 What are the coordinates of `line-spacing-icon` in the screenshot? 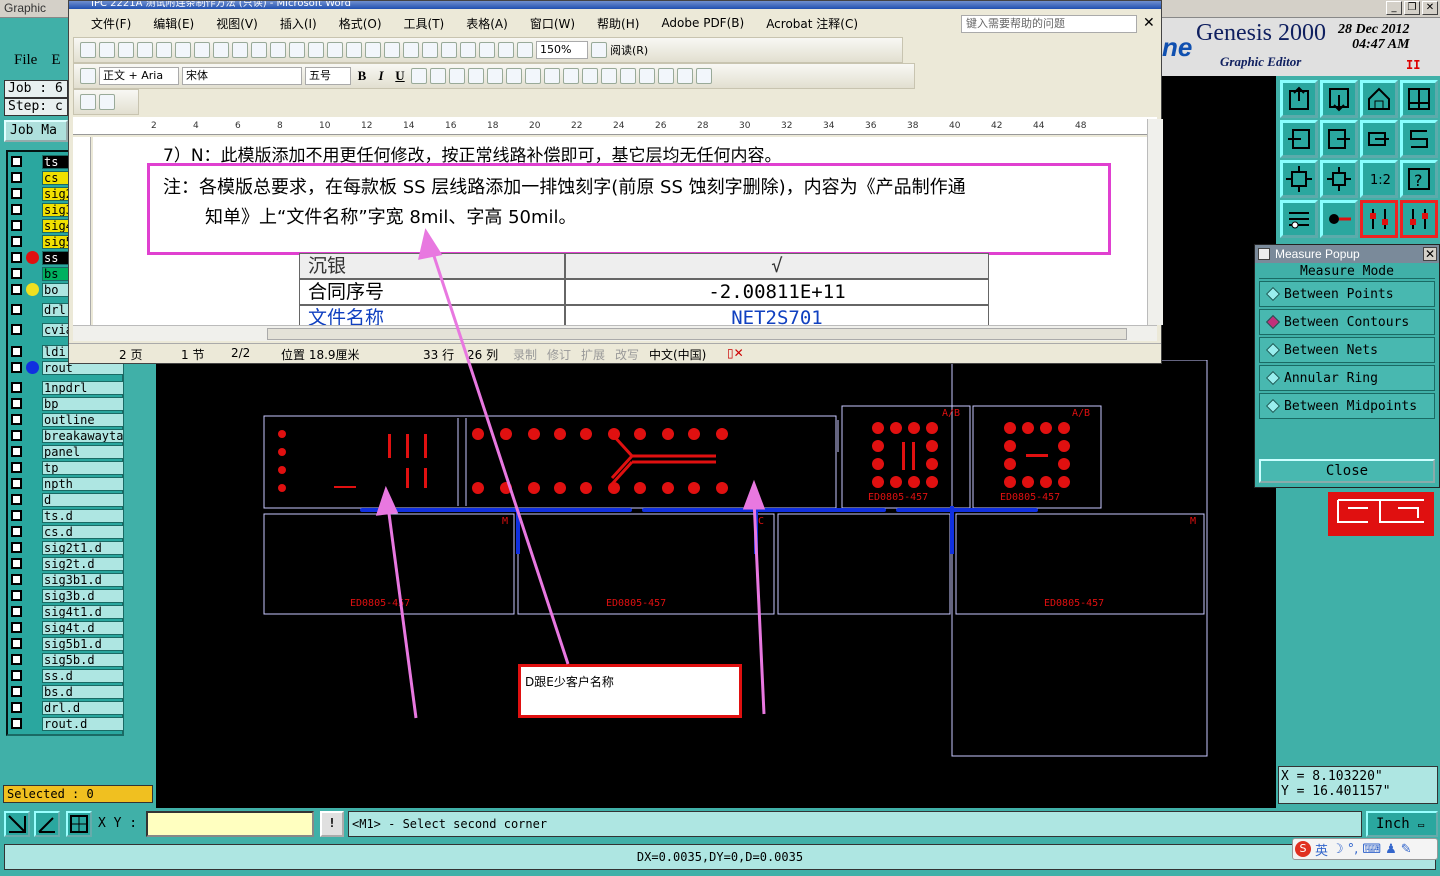 It's located at (552, 76).